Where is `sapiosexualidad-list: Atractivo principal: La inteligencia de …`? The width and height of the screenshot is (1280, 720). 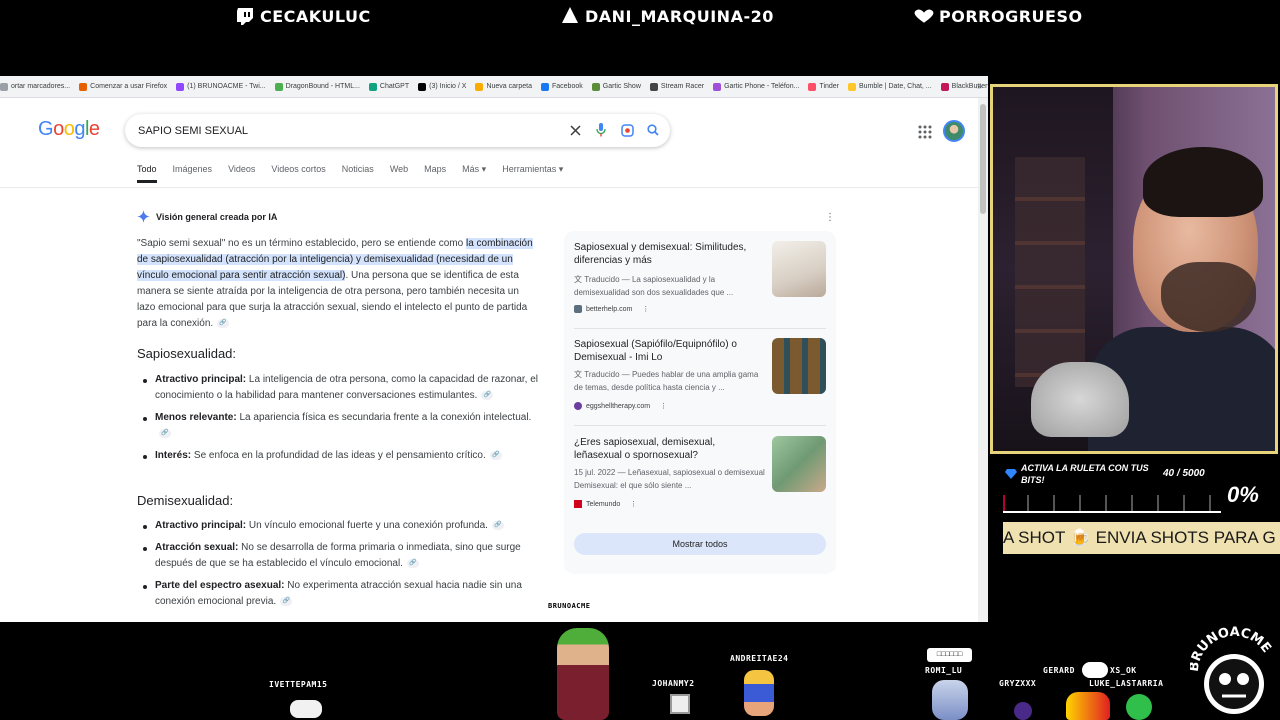 sapiosexualidad-list: Atractivo principal: La inteligencia de … is located at coordinates (341, 421).